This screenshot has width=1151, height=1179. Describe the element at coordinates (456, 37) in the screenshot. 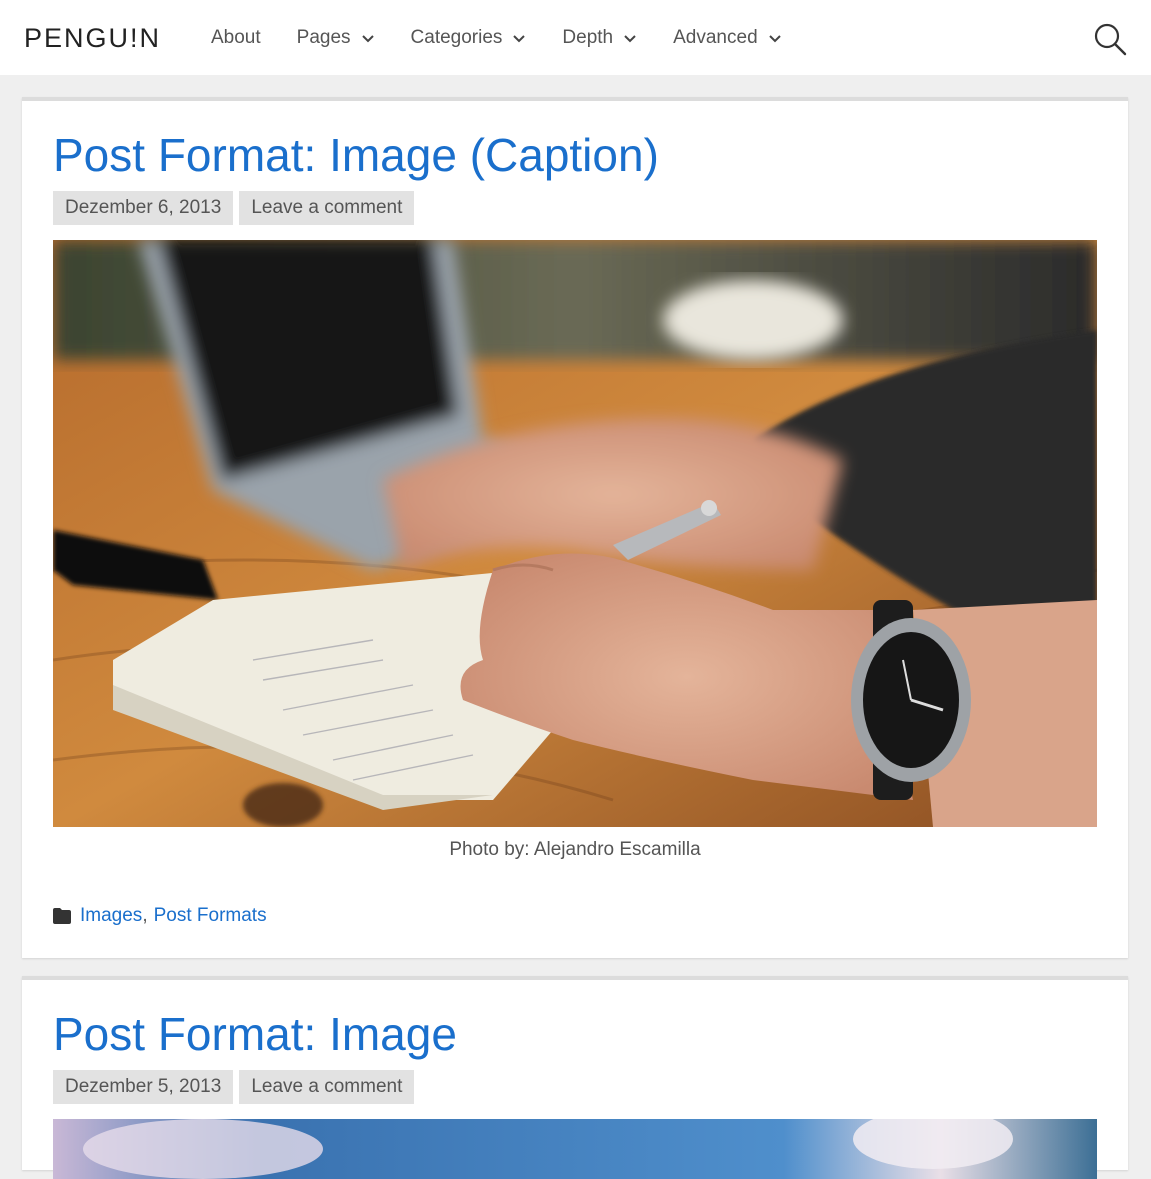

I see `nav-item-label: Categories` at that location.